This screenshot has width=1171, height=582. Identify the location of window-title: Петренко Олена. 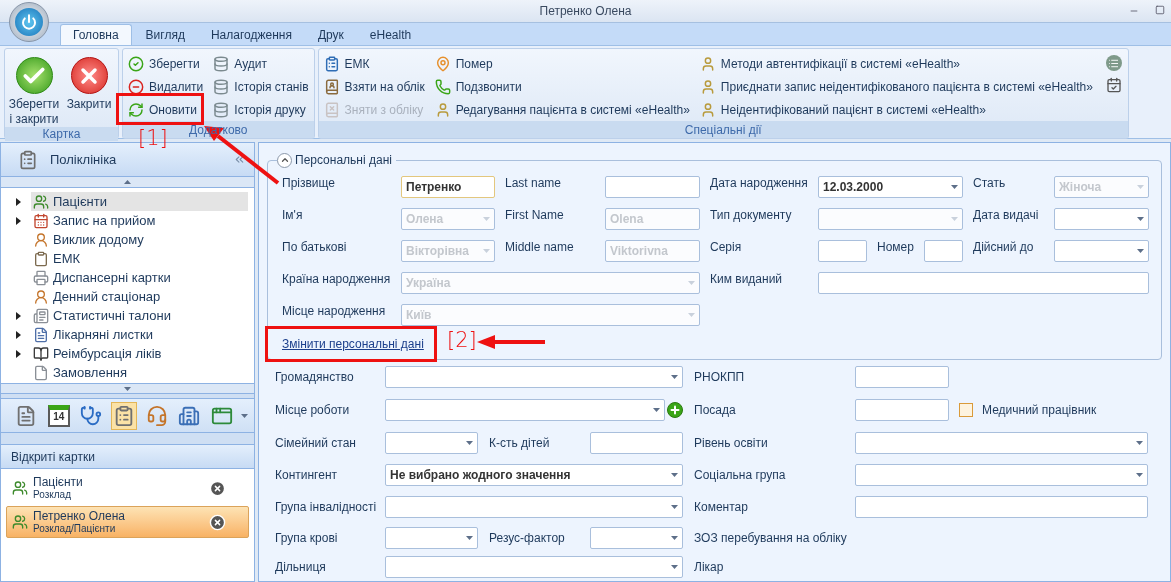
(585, 11).